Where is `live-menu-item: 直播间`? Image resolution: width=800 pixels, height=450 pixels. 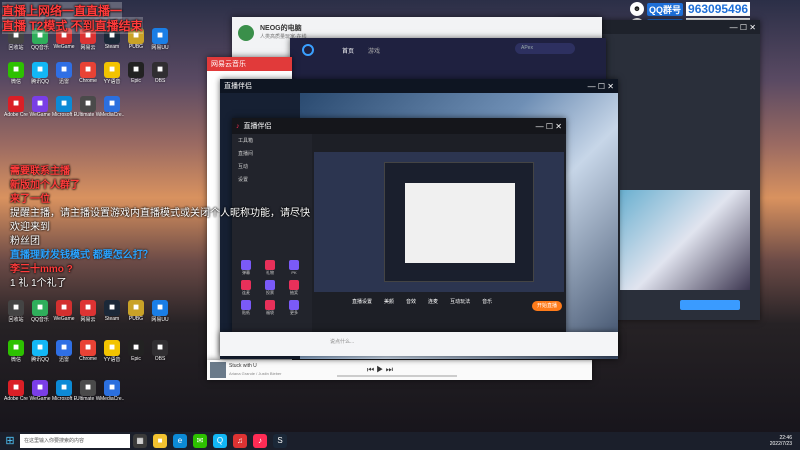 live-menu-item: 直播间 is located at coordinates (272, 153).